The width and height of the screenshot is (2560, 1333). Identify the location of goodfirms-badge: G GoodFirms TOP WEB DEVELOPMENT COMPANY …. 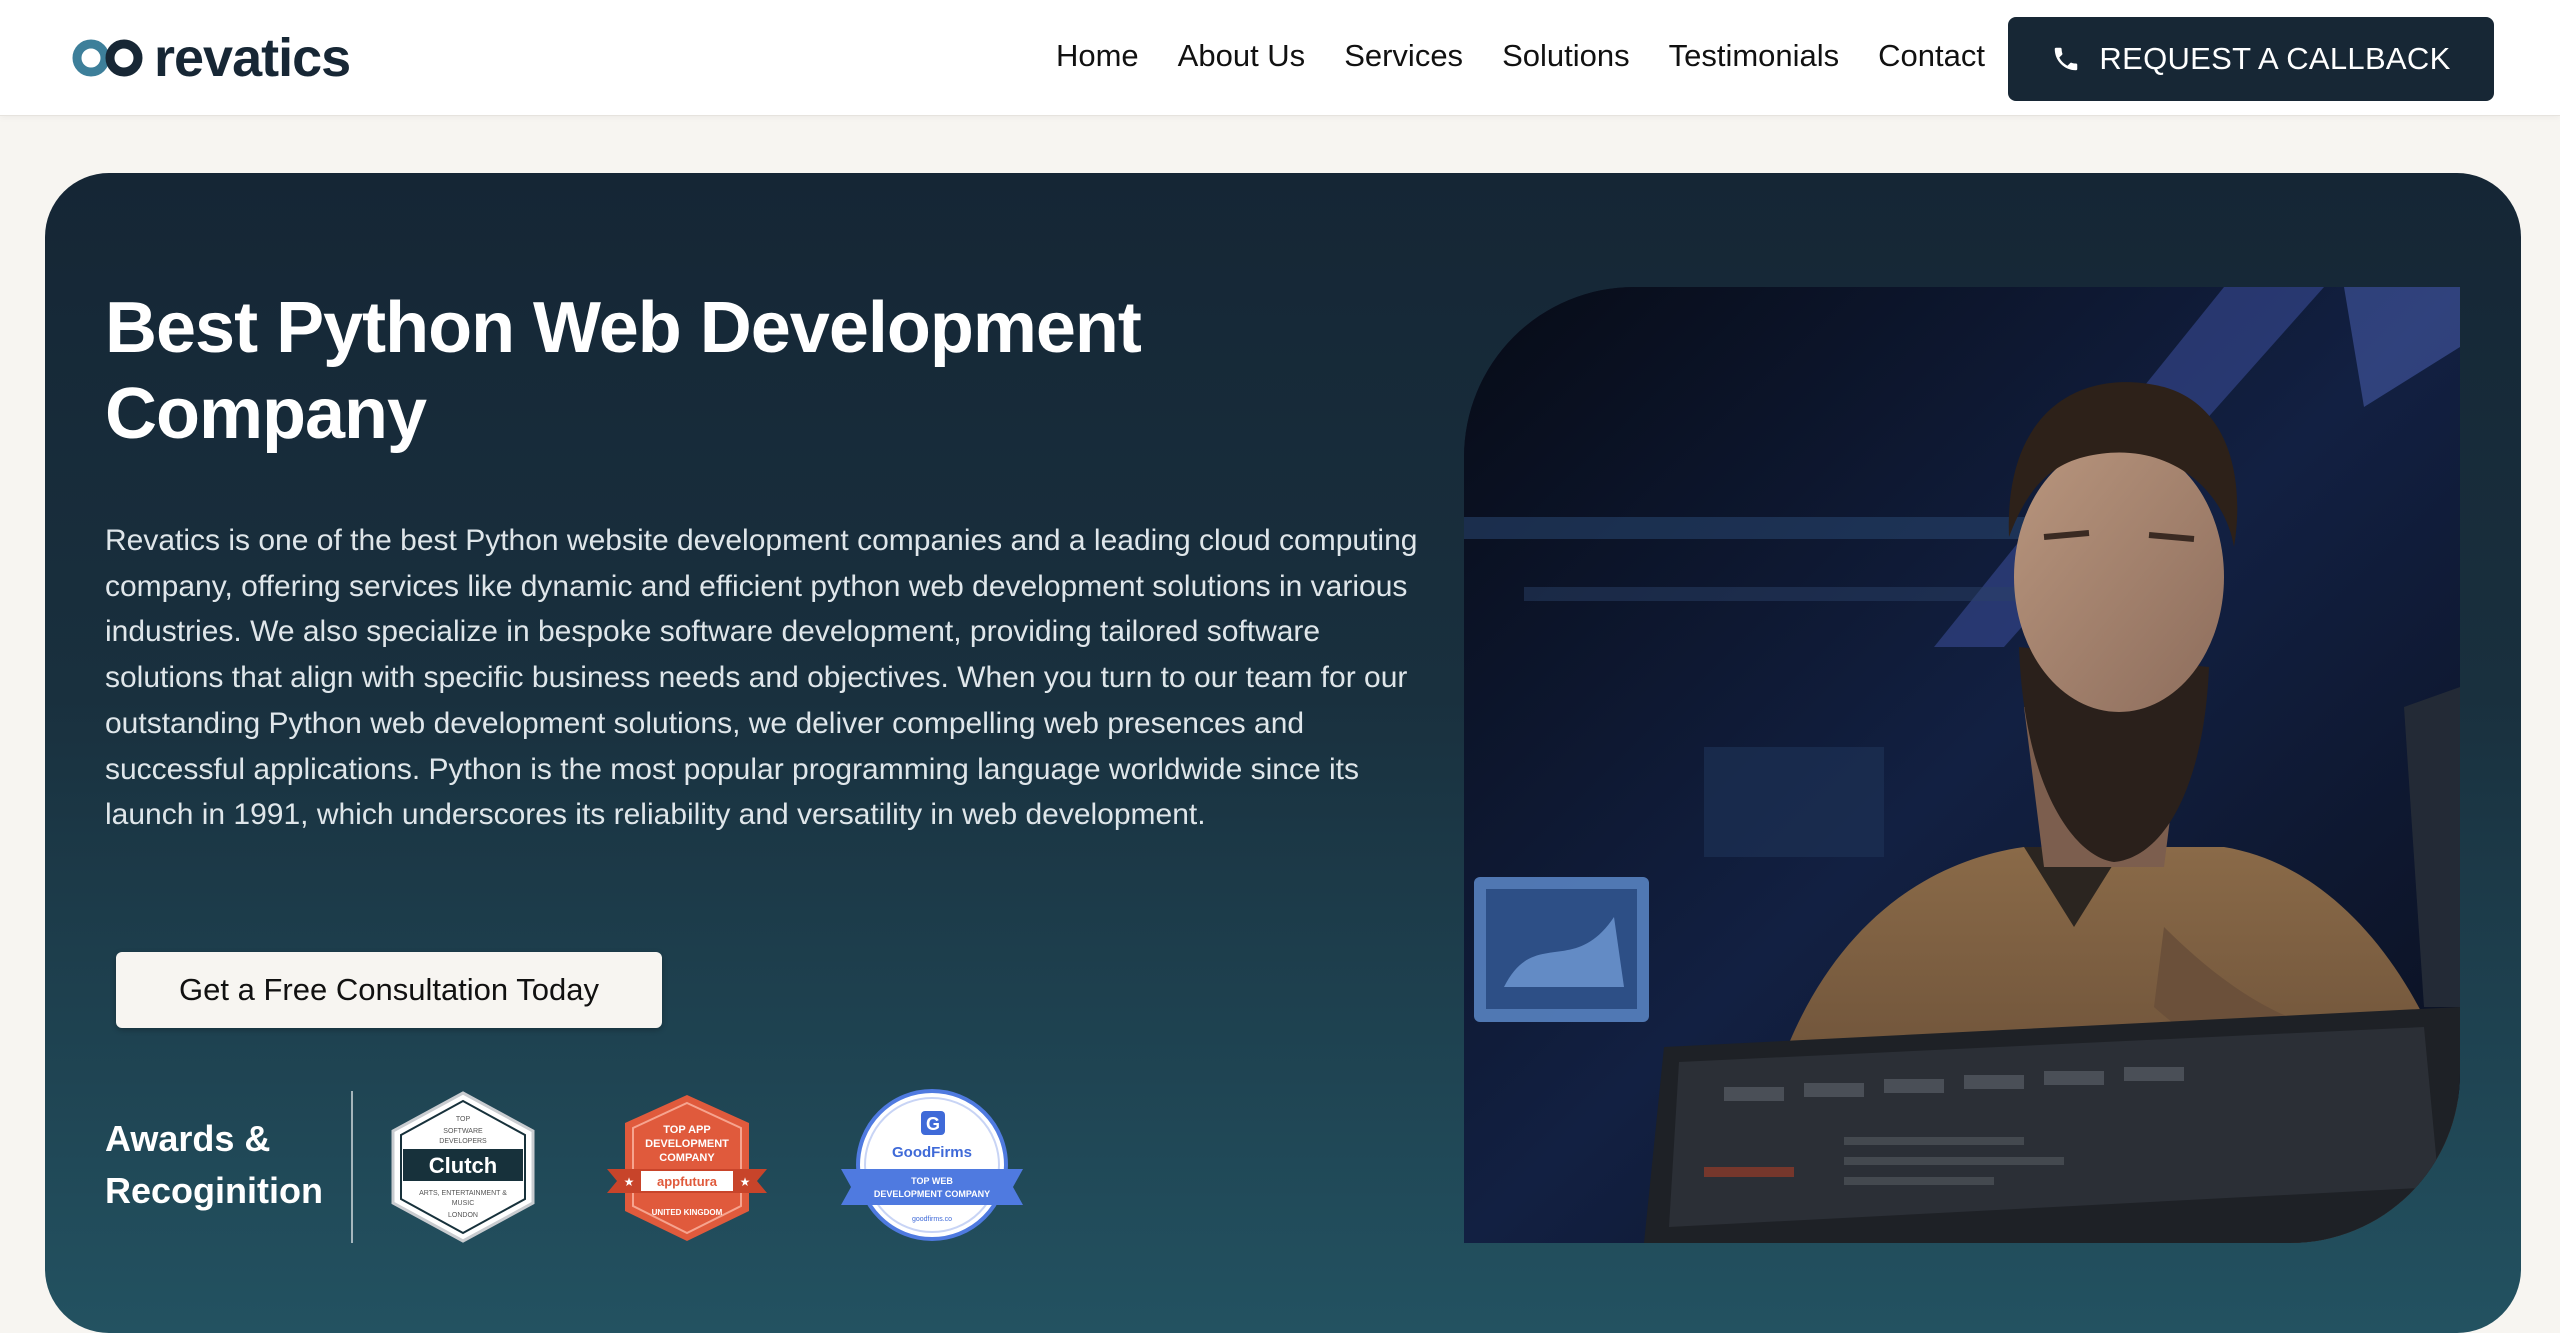
(932, 1167).